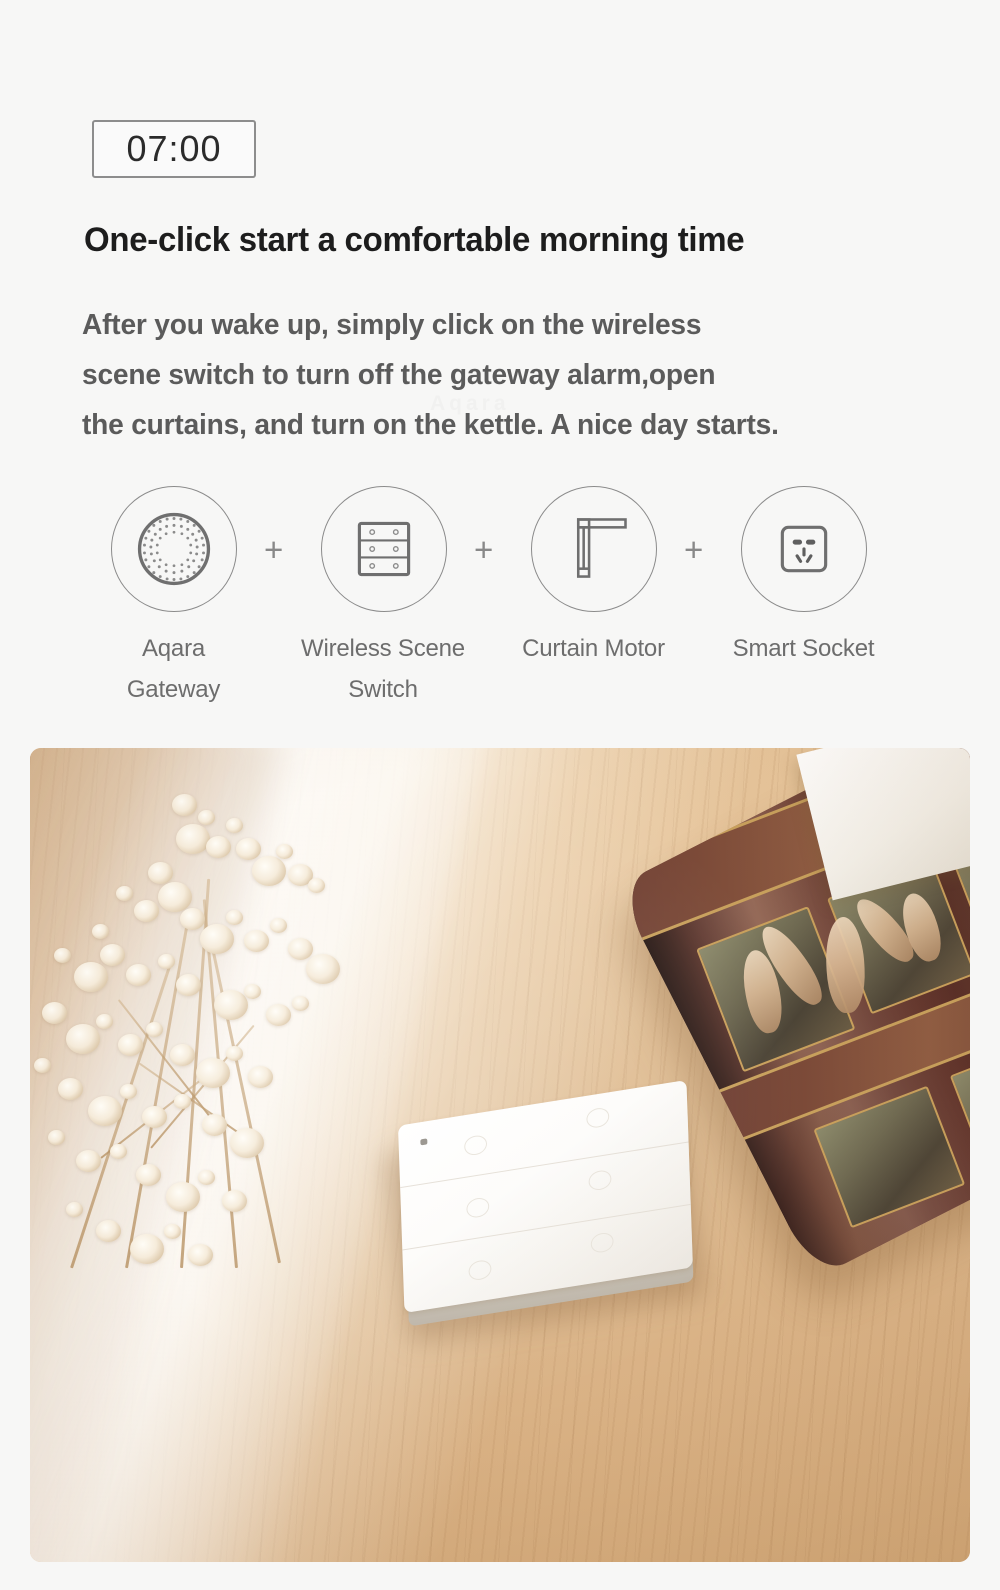 Image resolution: width=1000 pixels, height=1590 pixels. What do you see at coordinates (424, 1142) in the screenshot?
I see `led-indicator` at bounding box center [424, 1142].